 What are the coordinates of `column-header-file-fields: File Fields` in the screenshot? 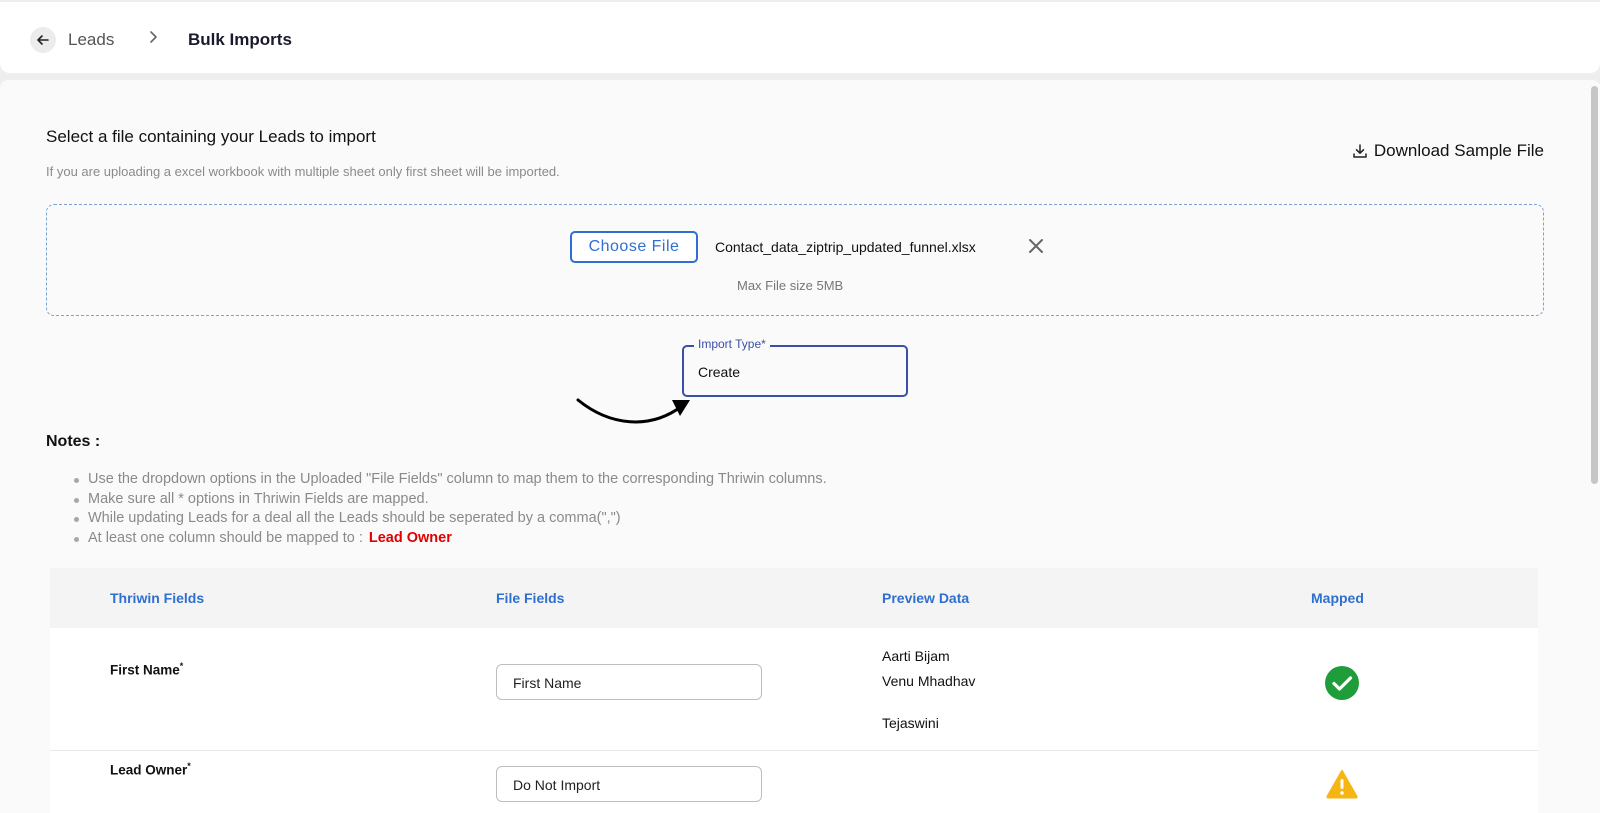 It's located at (530, 598).